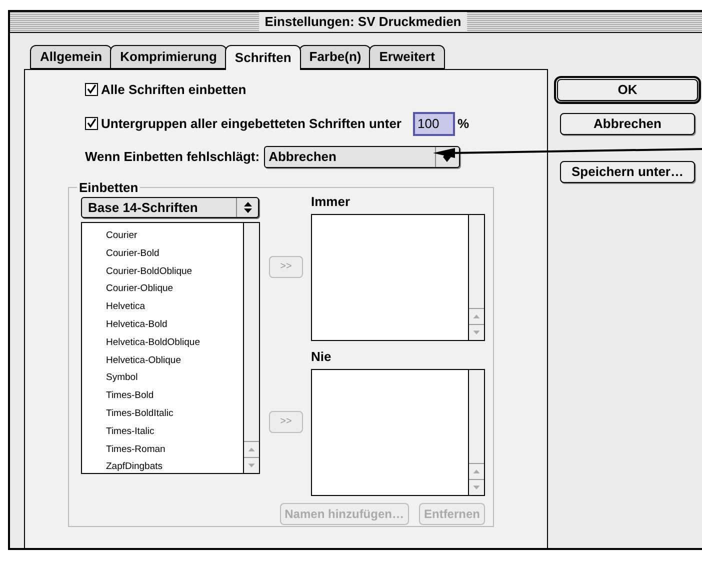 Image resolution: width=702 pixels, height=561 pixels. I want to click on tab: Farbe(n), so click(335, 56).